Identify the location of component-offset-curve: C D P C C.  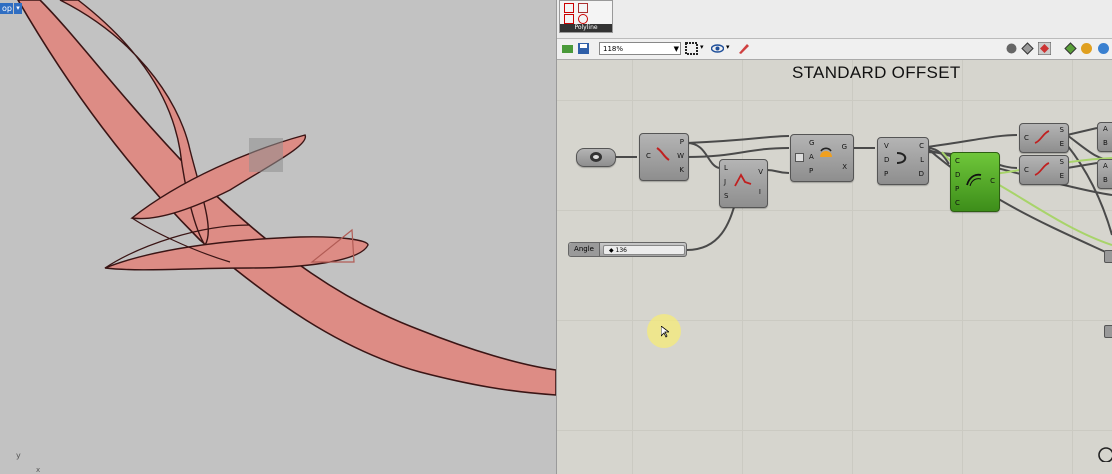
(975, 182).